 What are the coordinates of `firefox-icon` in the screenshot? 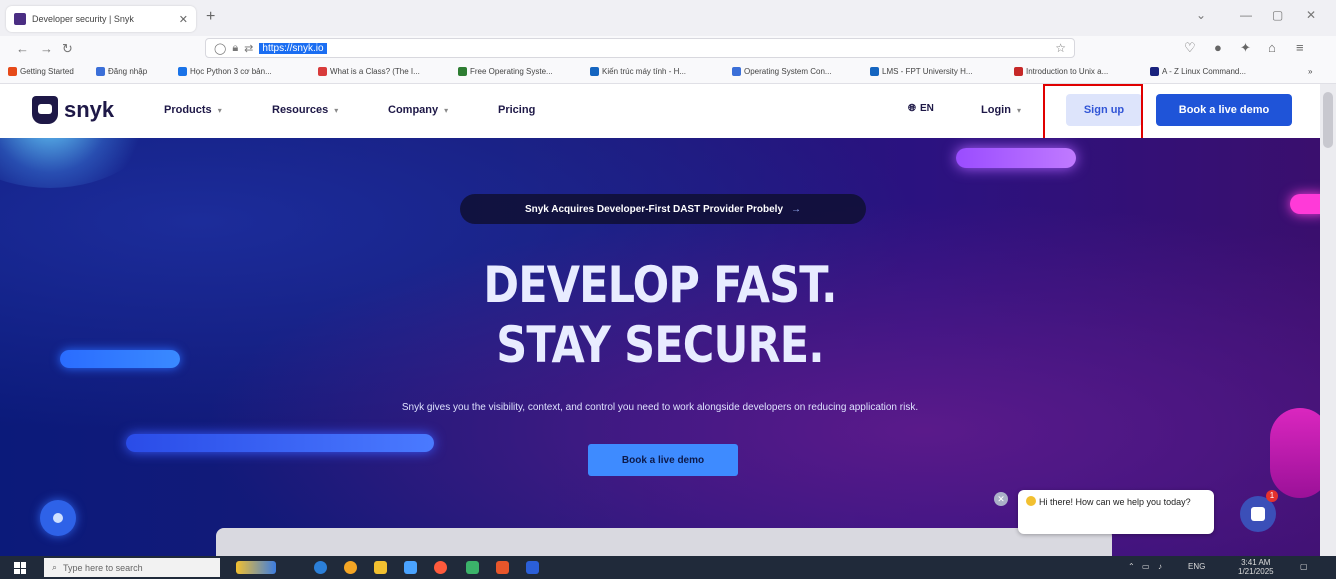 It's located at (440, 567).